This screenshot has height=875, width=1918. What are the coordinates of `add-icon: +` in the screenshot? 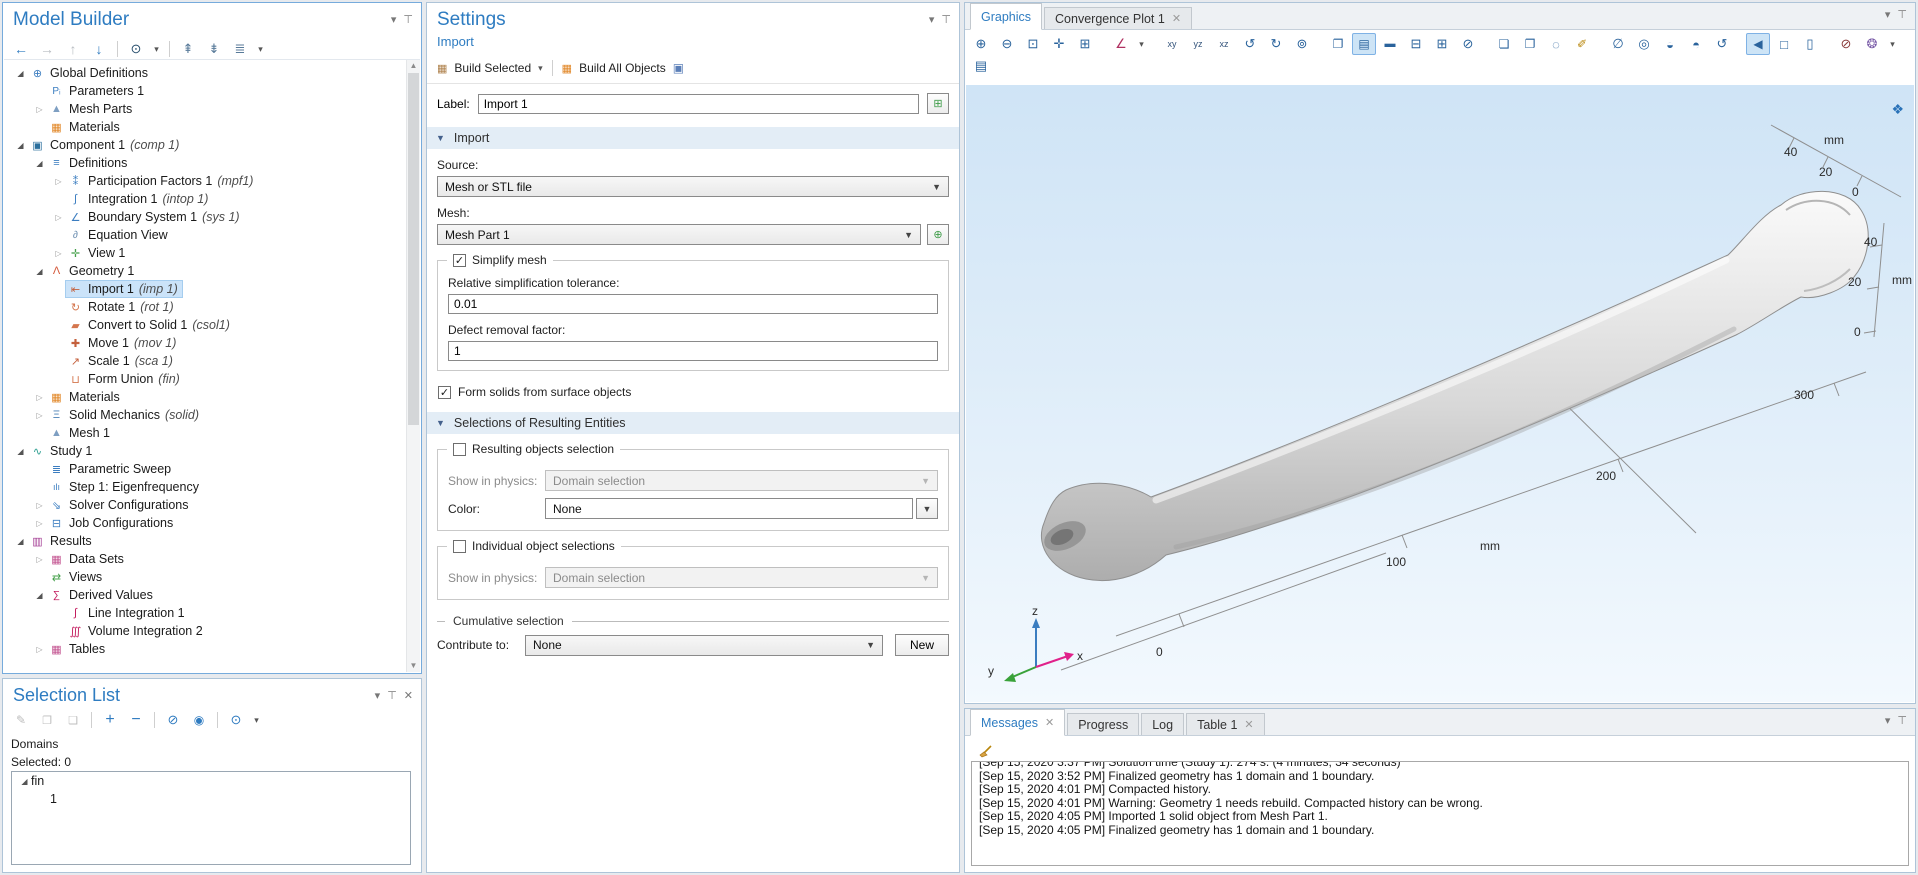 It's located at (110, 720).